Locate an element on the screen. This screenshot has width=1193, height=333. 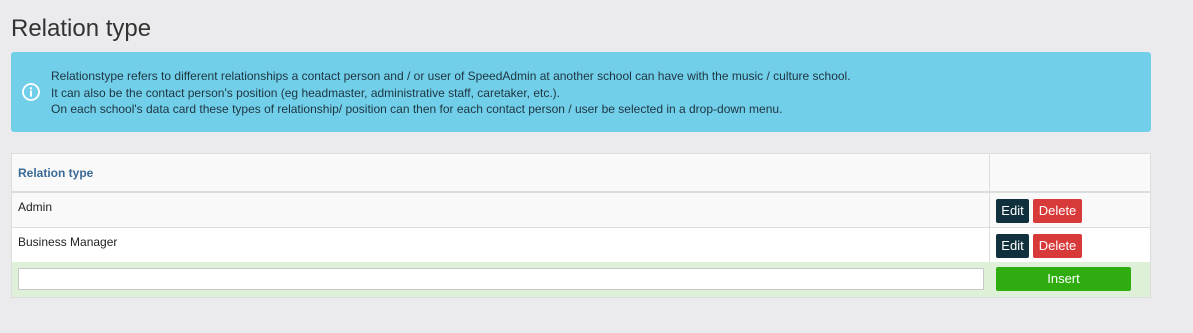
page-title: Relation type is located at coordinates (81, 28).